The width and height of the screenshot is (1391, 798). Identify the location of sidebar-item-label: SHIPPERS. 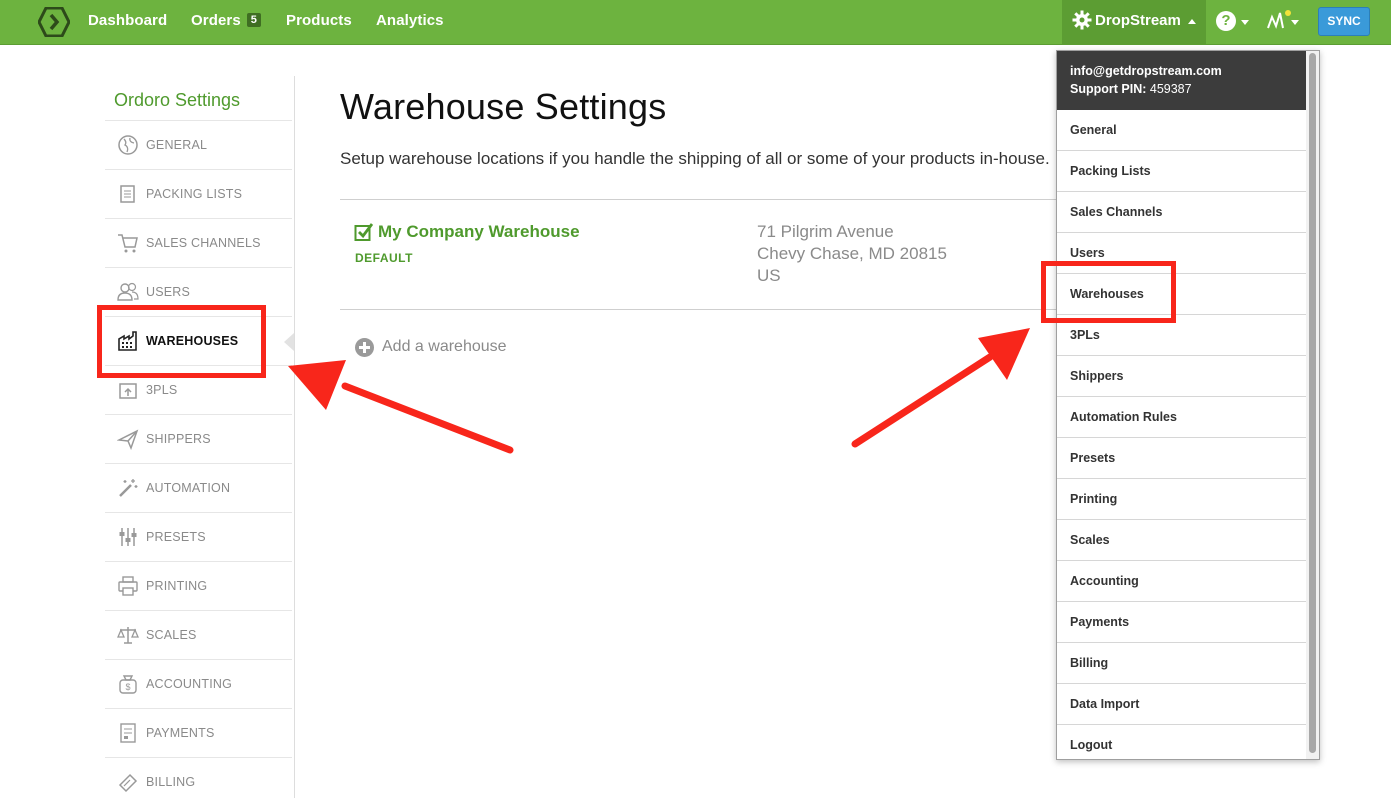
(178, 439).